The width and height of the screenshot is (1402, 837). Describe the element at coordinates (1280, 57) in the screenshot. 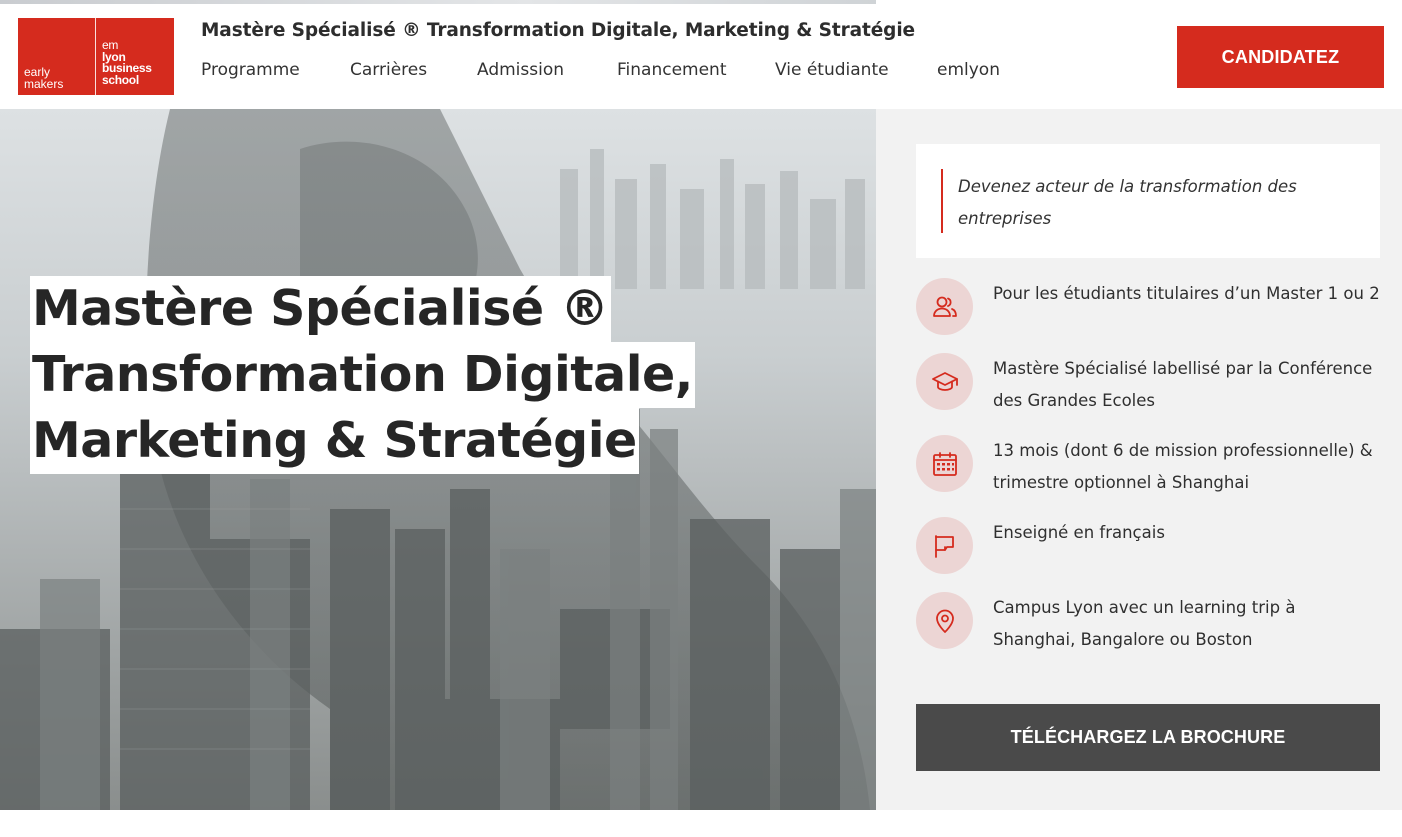

I see `apply-button: CANDIDATEZ` at that location.